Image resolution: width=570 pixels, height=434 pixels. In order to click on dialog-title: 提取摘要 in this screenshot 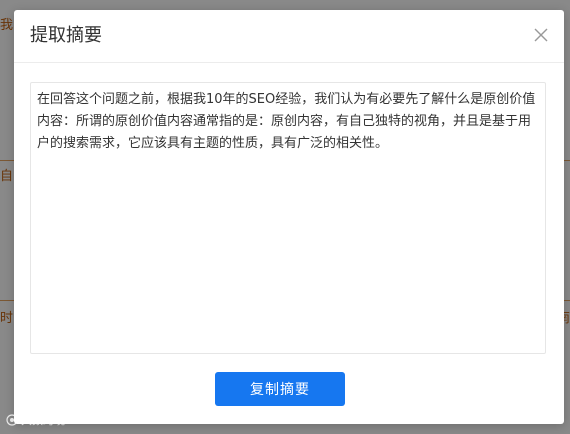, I will do `click(66, 35)`.